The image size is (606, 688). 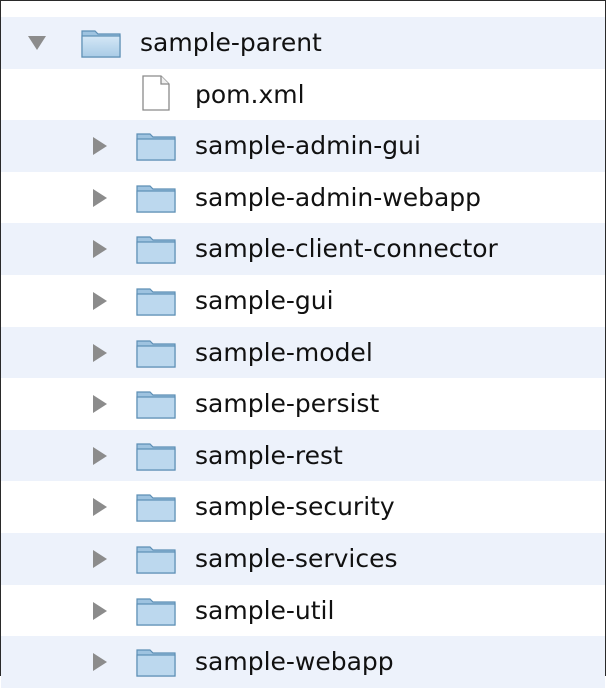 I want to click on tree-item-label: sample-util, so click(x=265, y=610).